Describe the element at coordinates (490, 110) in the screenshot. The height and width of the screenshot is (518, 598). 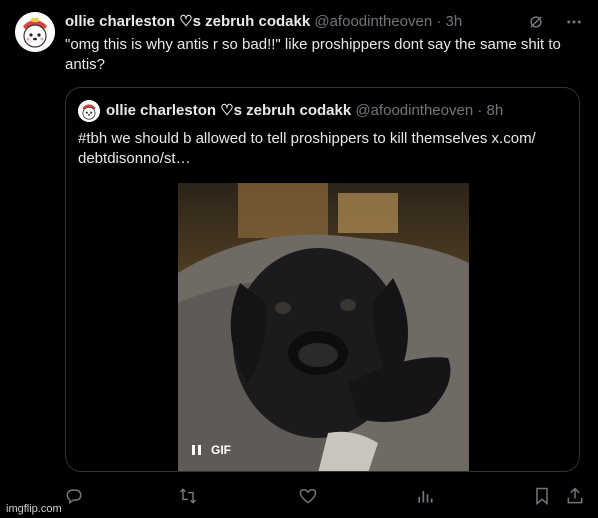
I see `quoted-time: · 8h` at that location.